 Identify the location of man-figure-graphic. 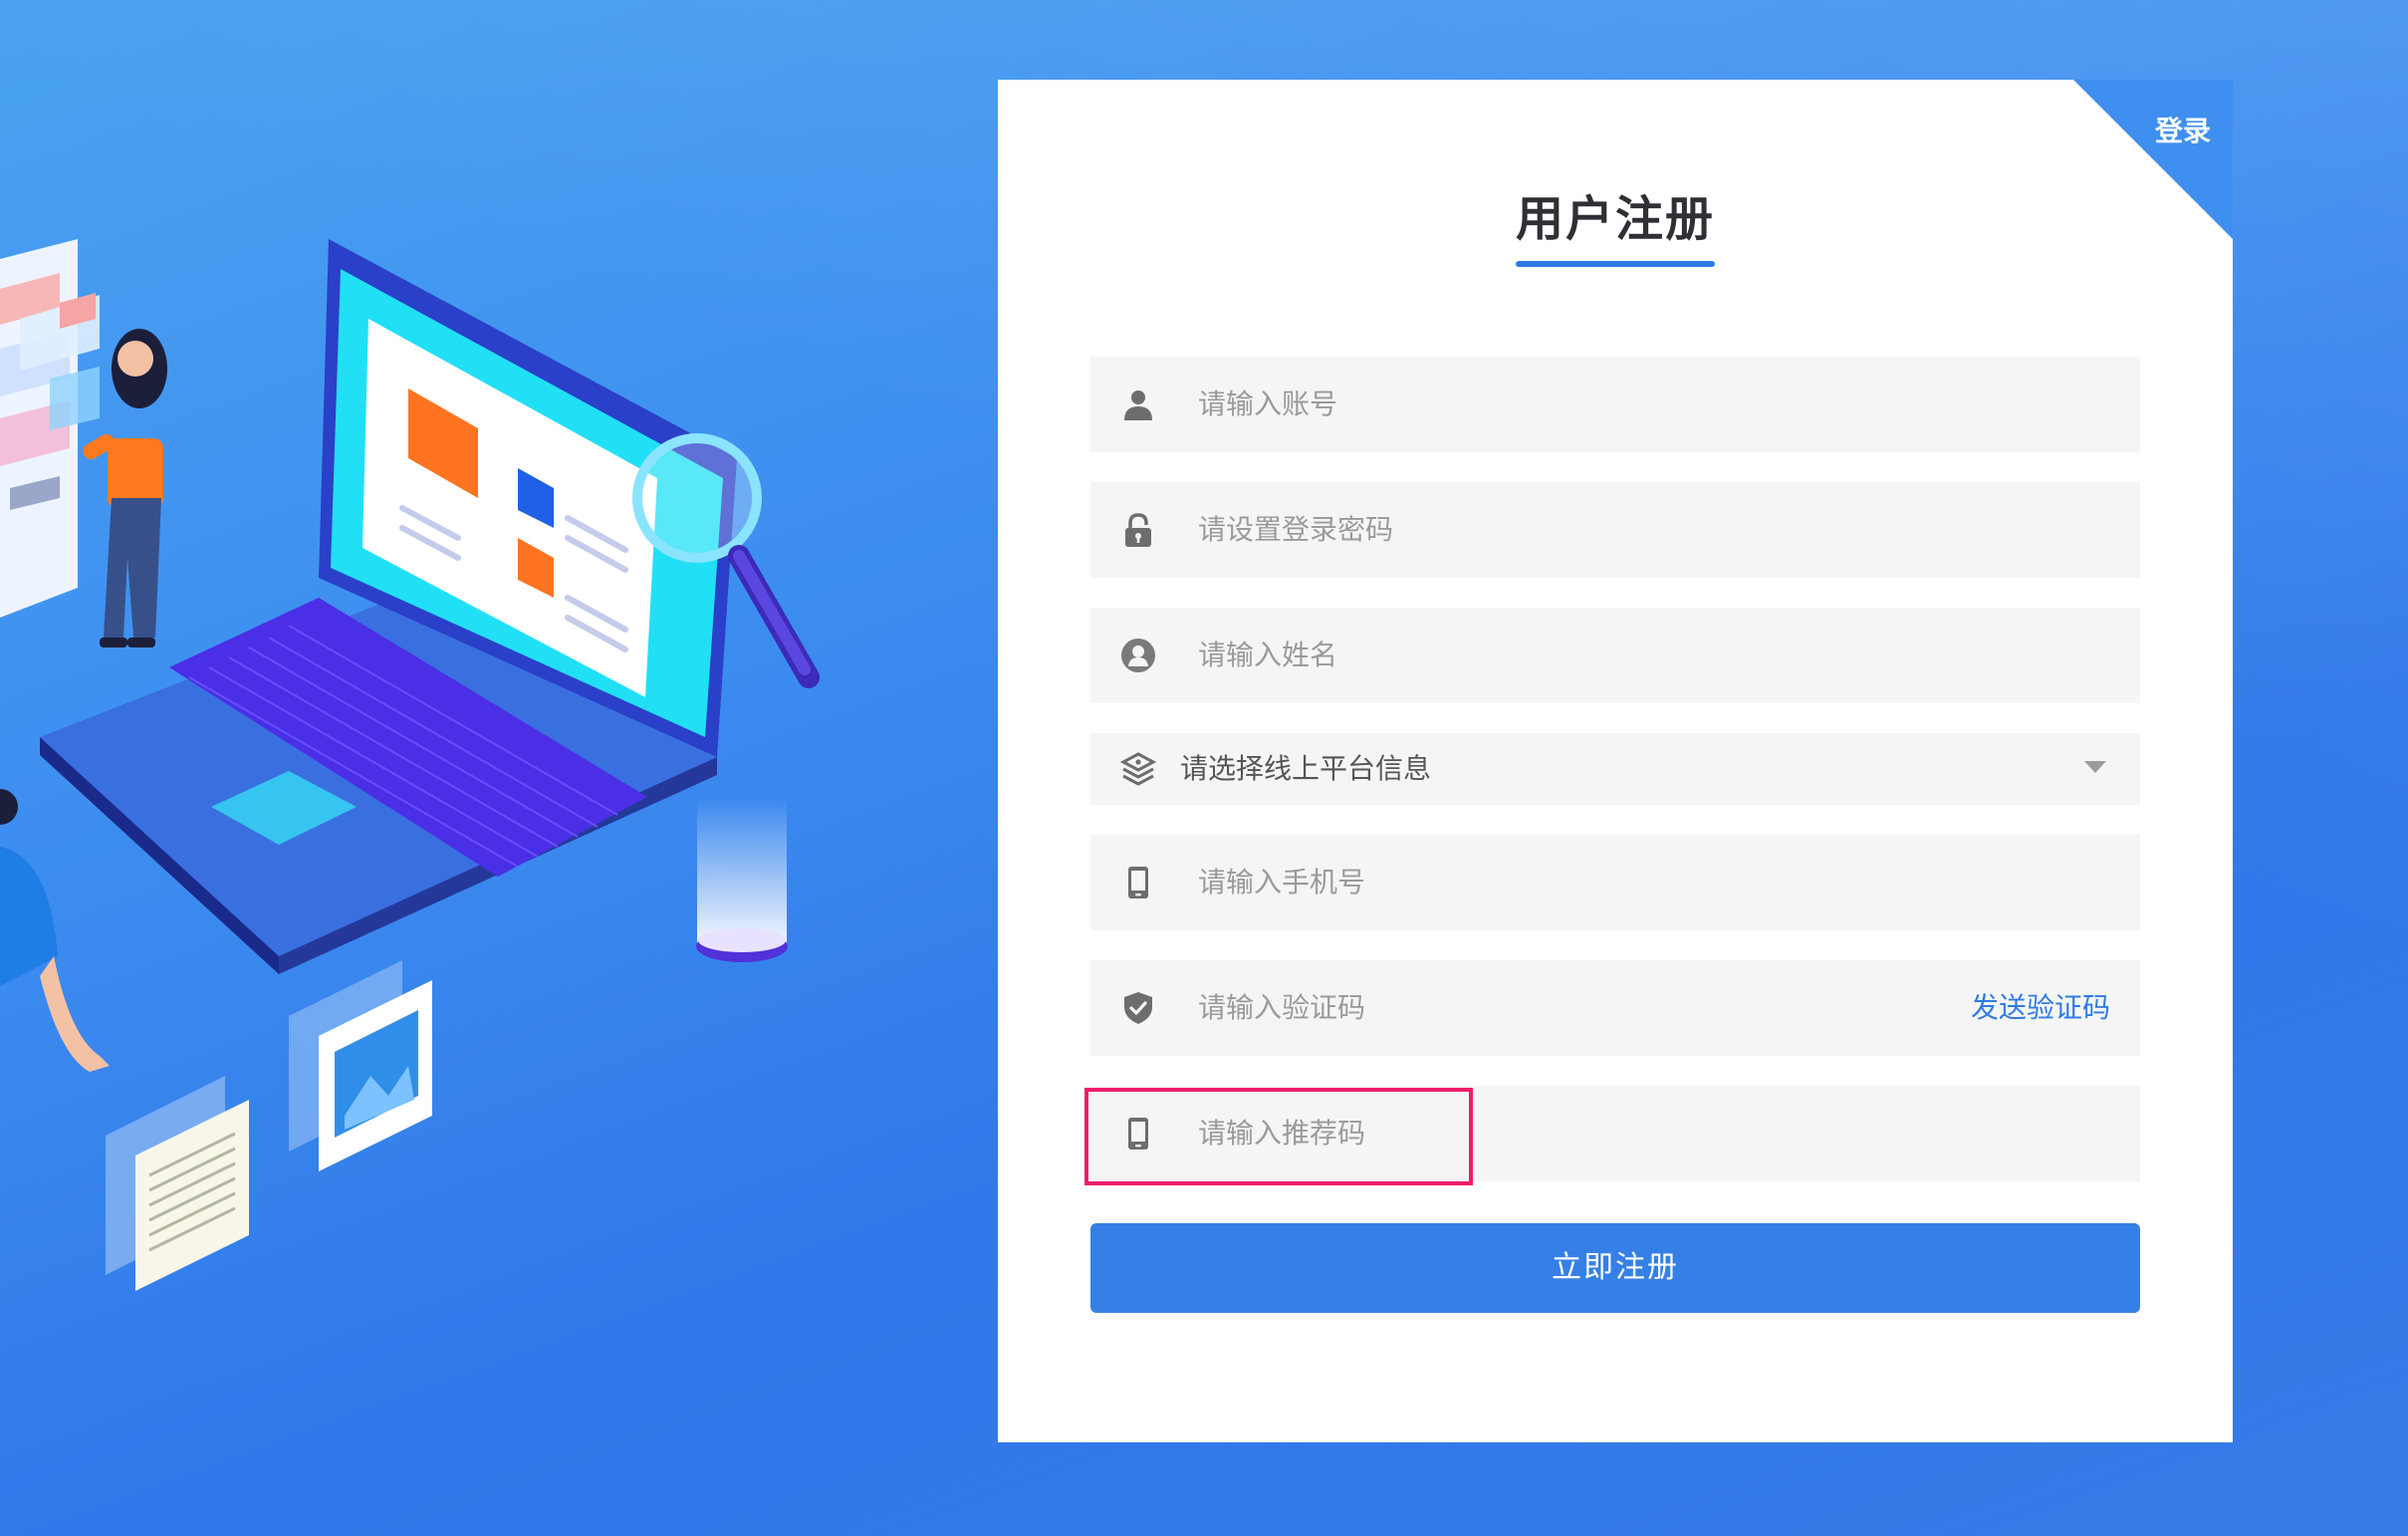
(55, 930).